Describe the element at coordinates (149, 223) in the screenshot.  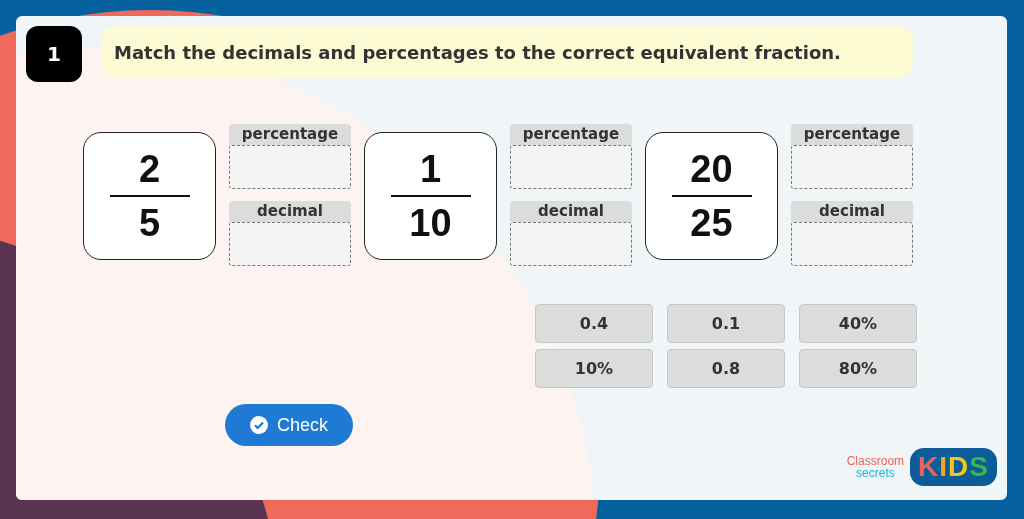
I see `denominator: 5` at that location.